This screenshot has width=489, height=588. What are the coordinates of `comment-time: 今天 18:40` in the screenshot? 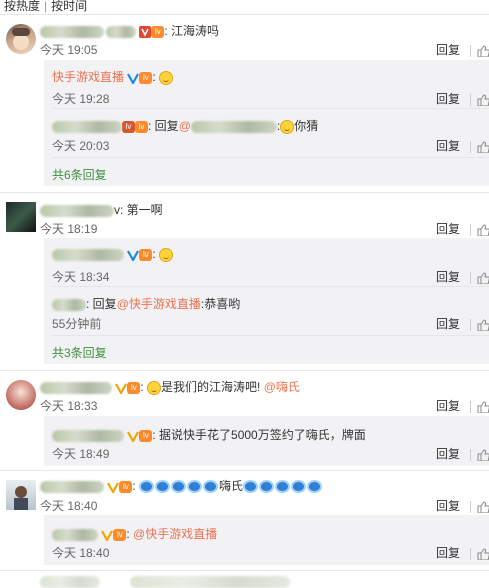 It's located at (69, 506).